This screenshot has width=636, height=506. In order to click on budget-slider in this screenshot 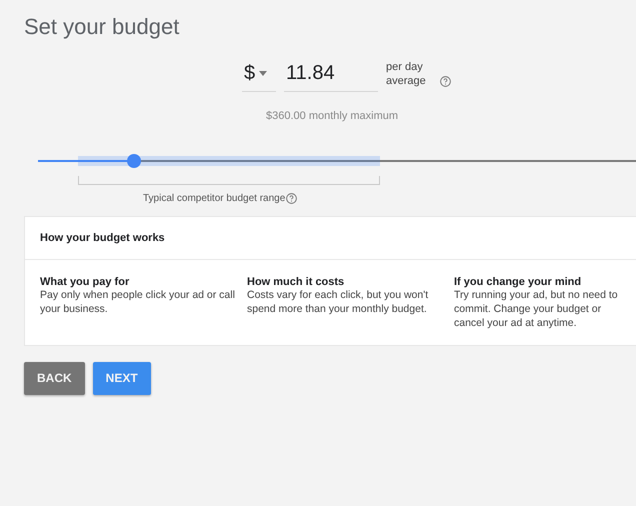, I will do `click(337, 161)`.